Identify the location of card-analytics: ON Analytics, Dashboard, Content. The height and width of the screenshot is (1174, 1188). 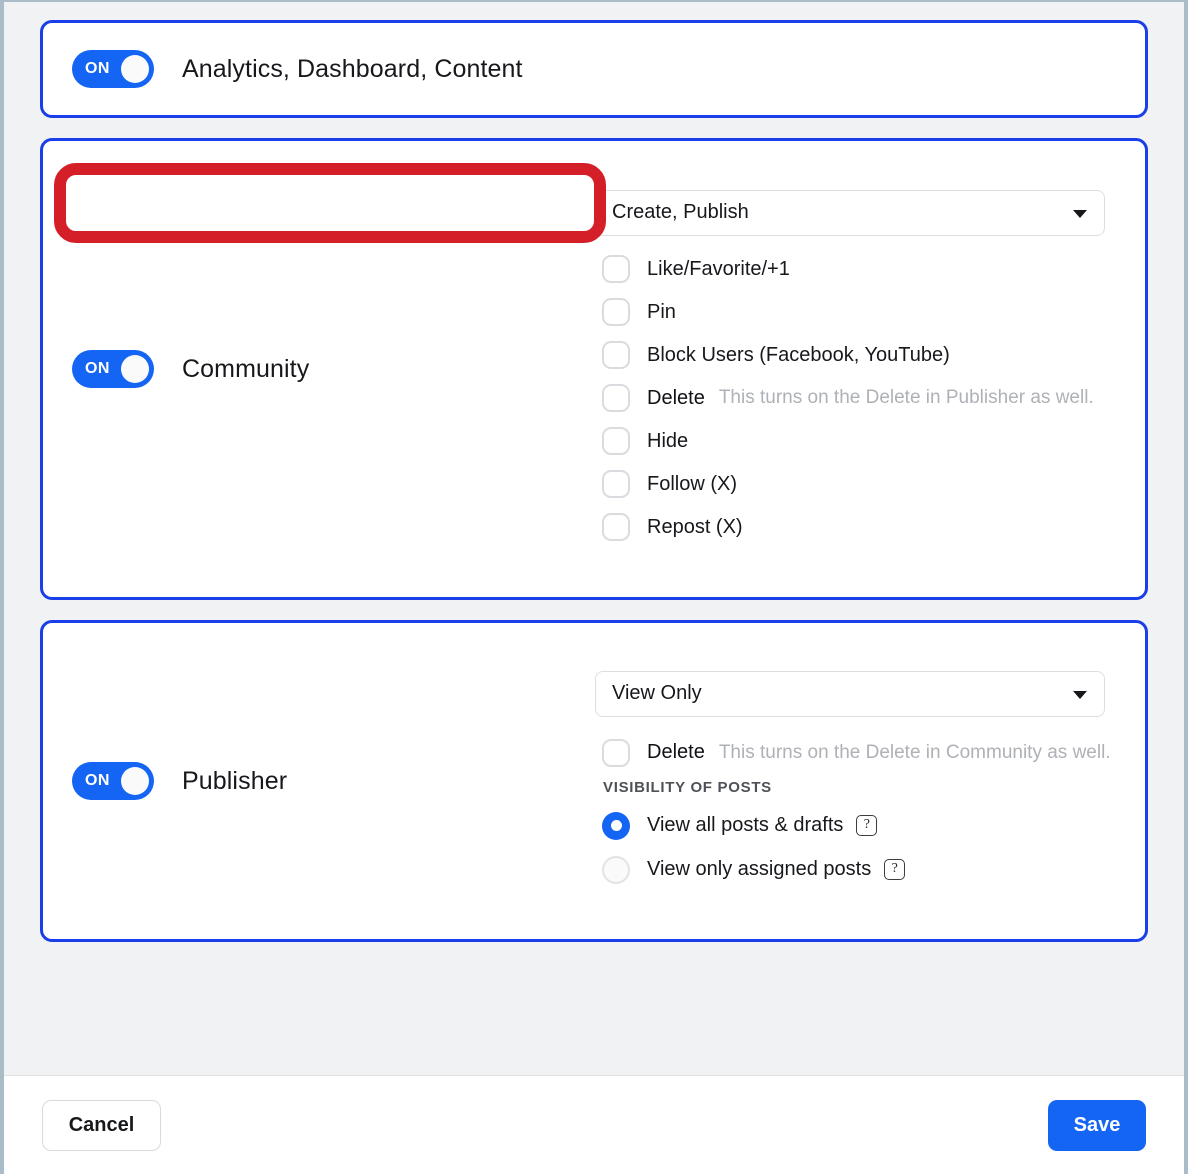
(594, 69).